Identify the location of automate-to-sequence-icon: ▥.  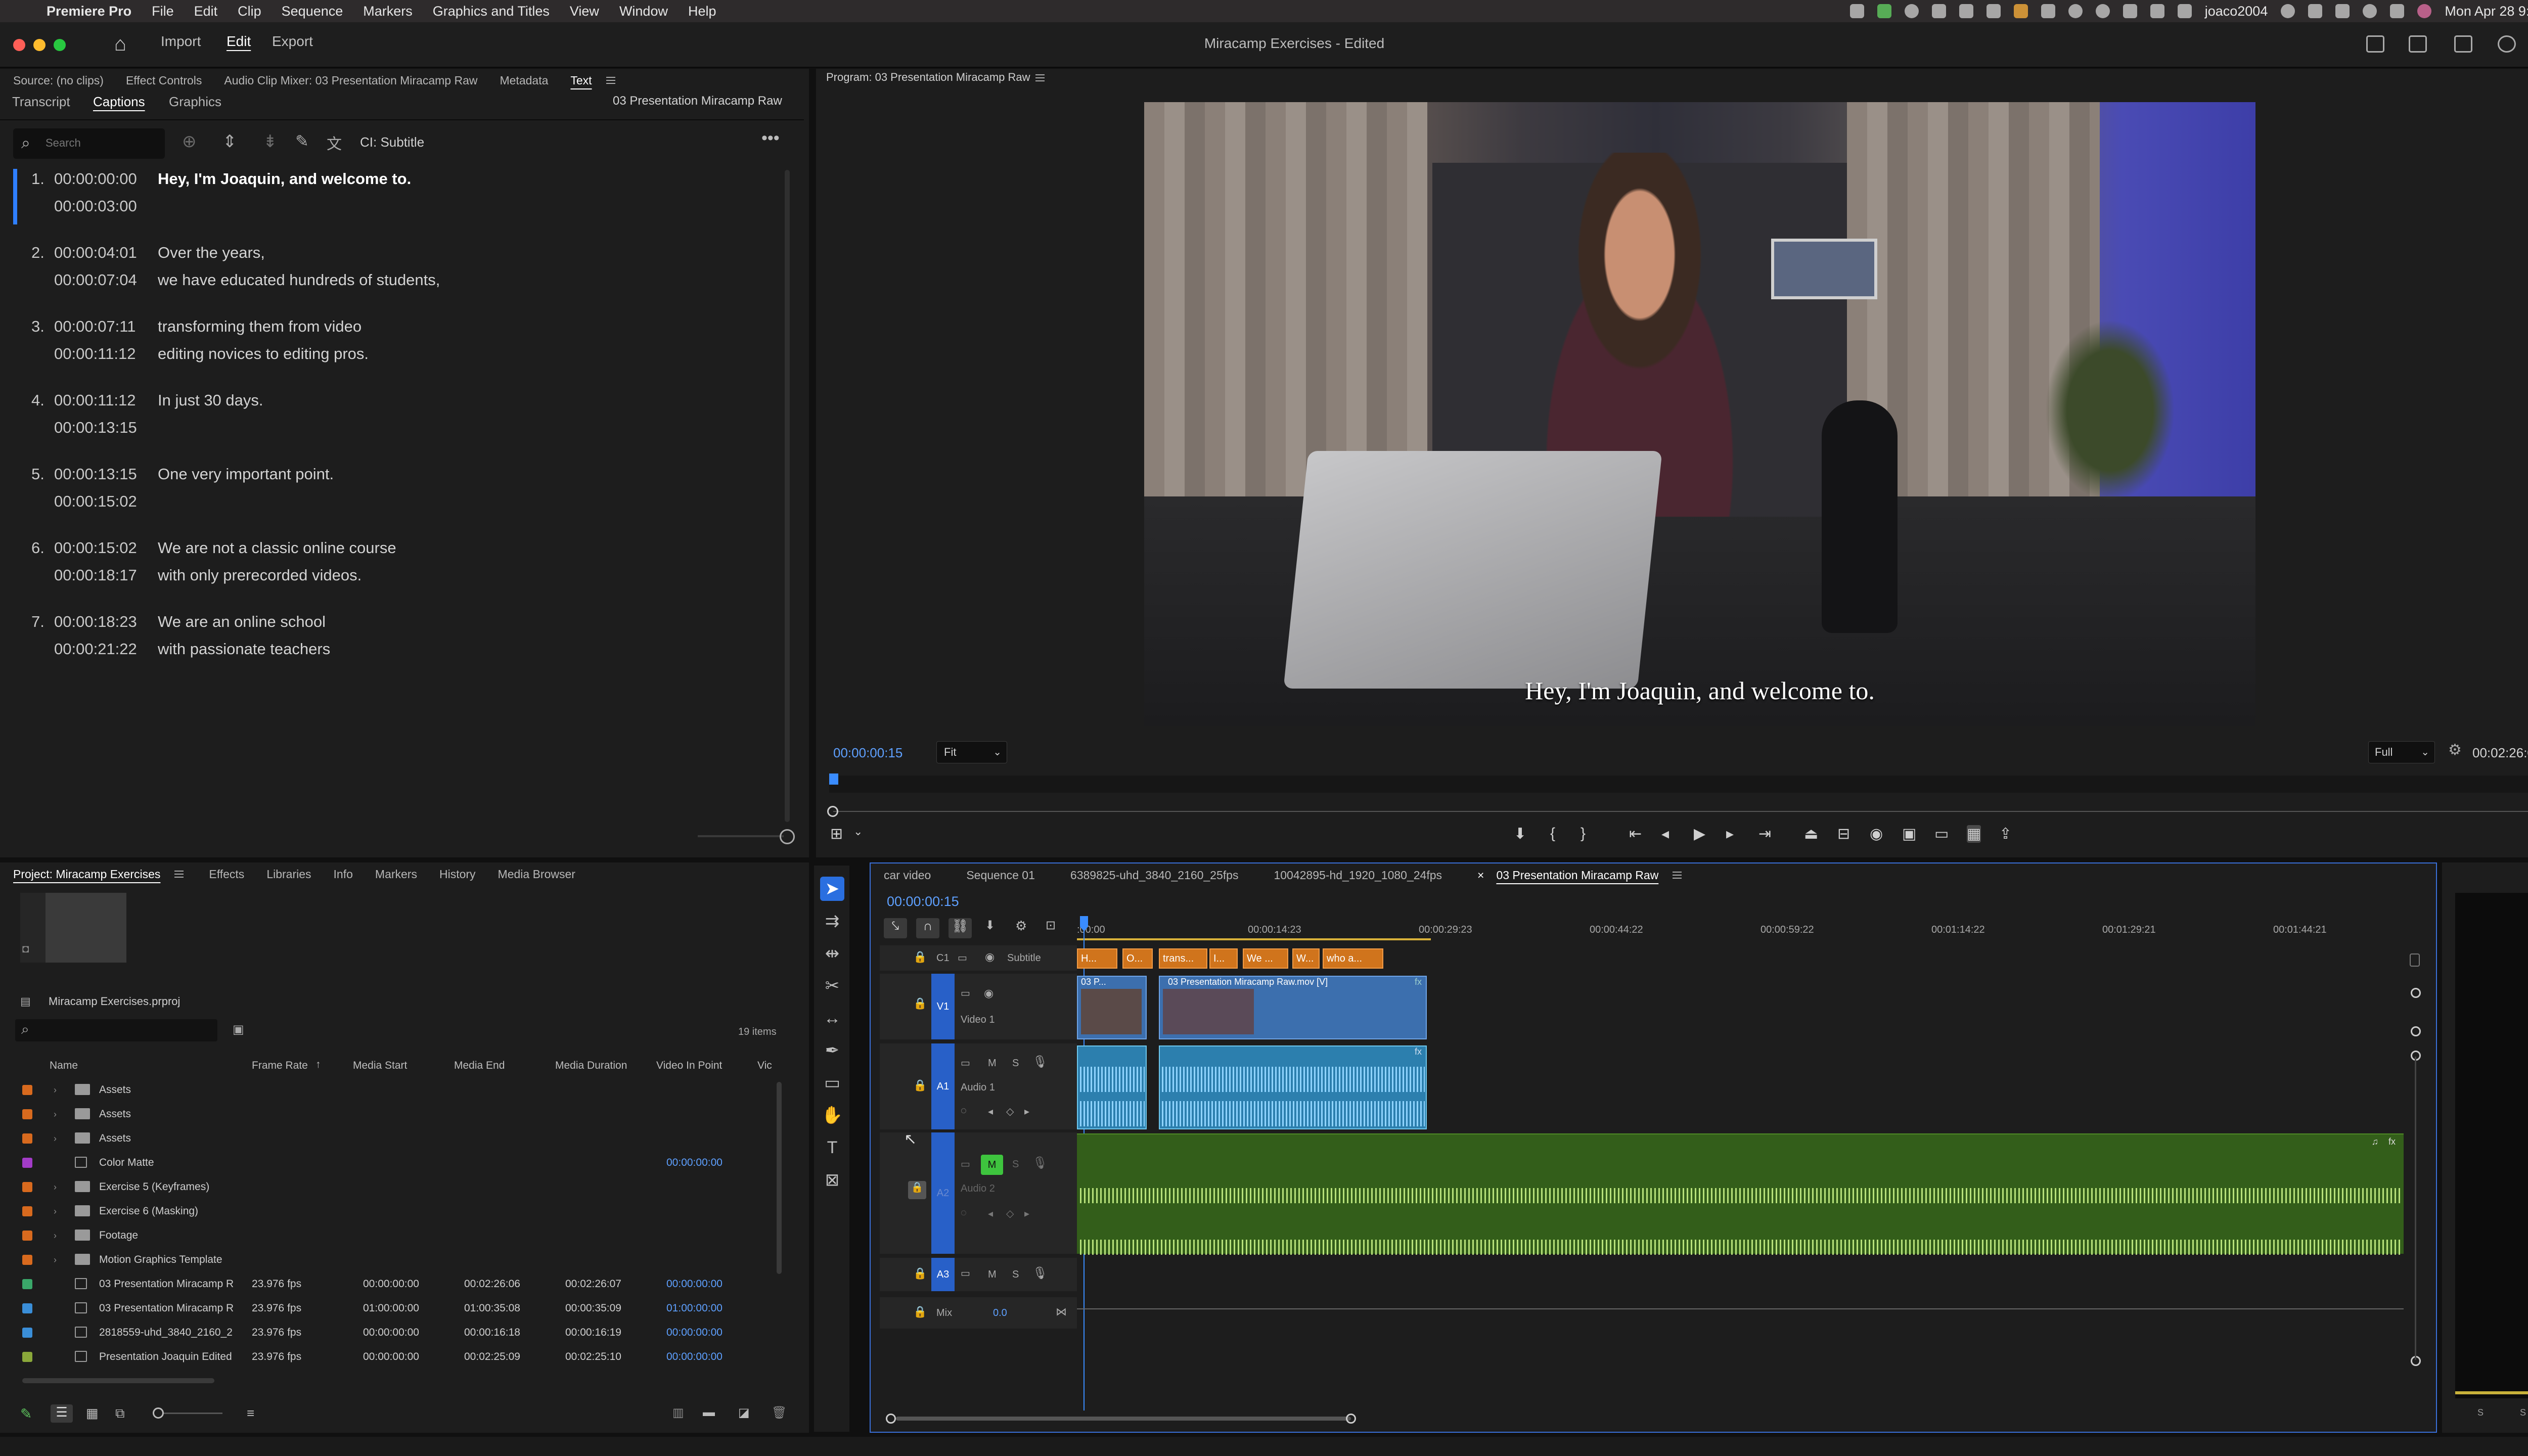
(678, 1412).